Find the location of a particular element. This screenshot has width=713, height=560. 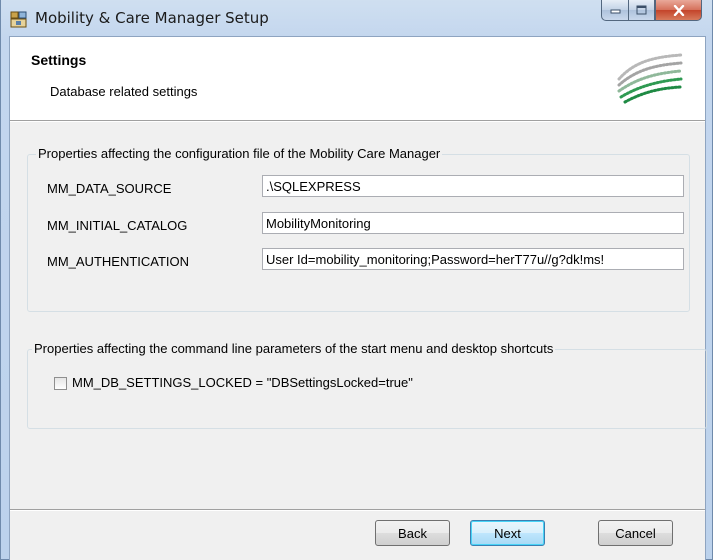

maximize-icon is located at coordinates (641, 10).